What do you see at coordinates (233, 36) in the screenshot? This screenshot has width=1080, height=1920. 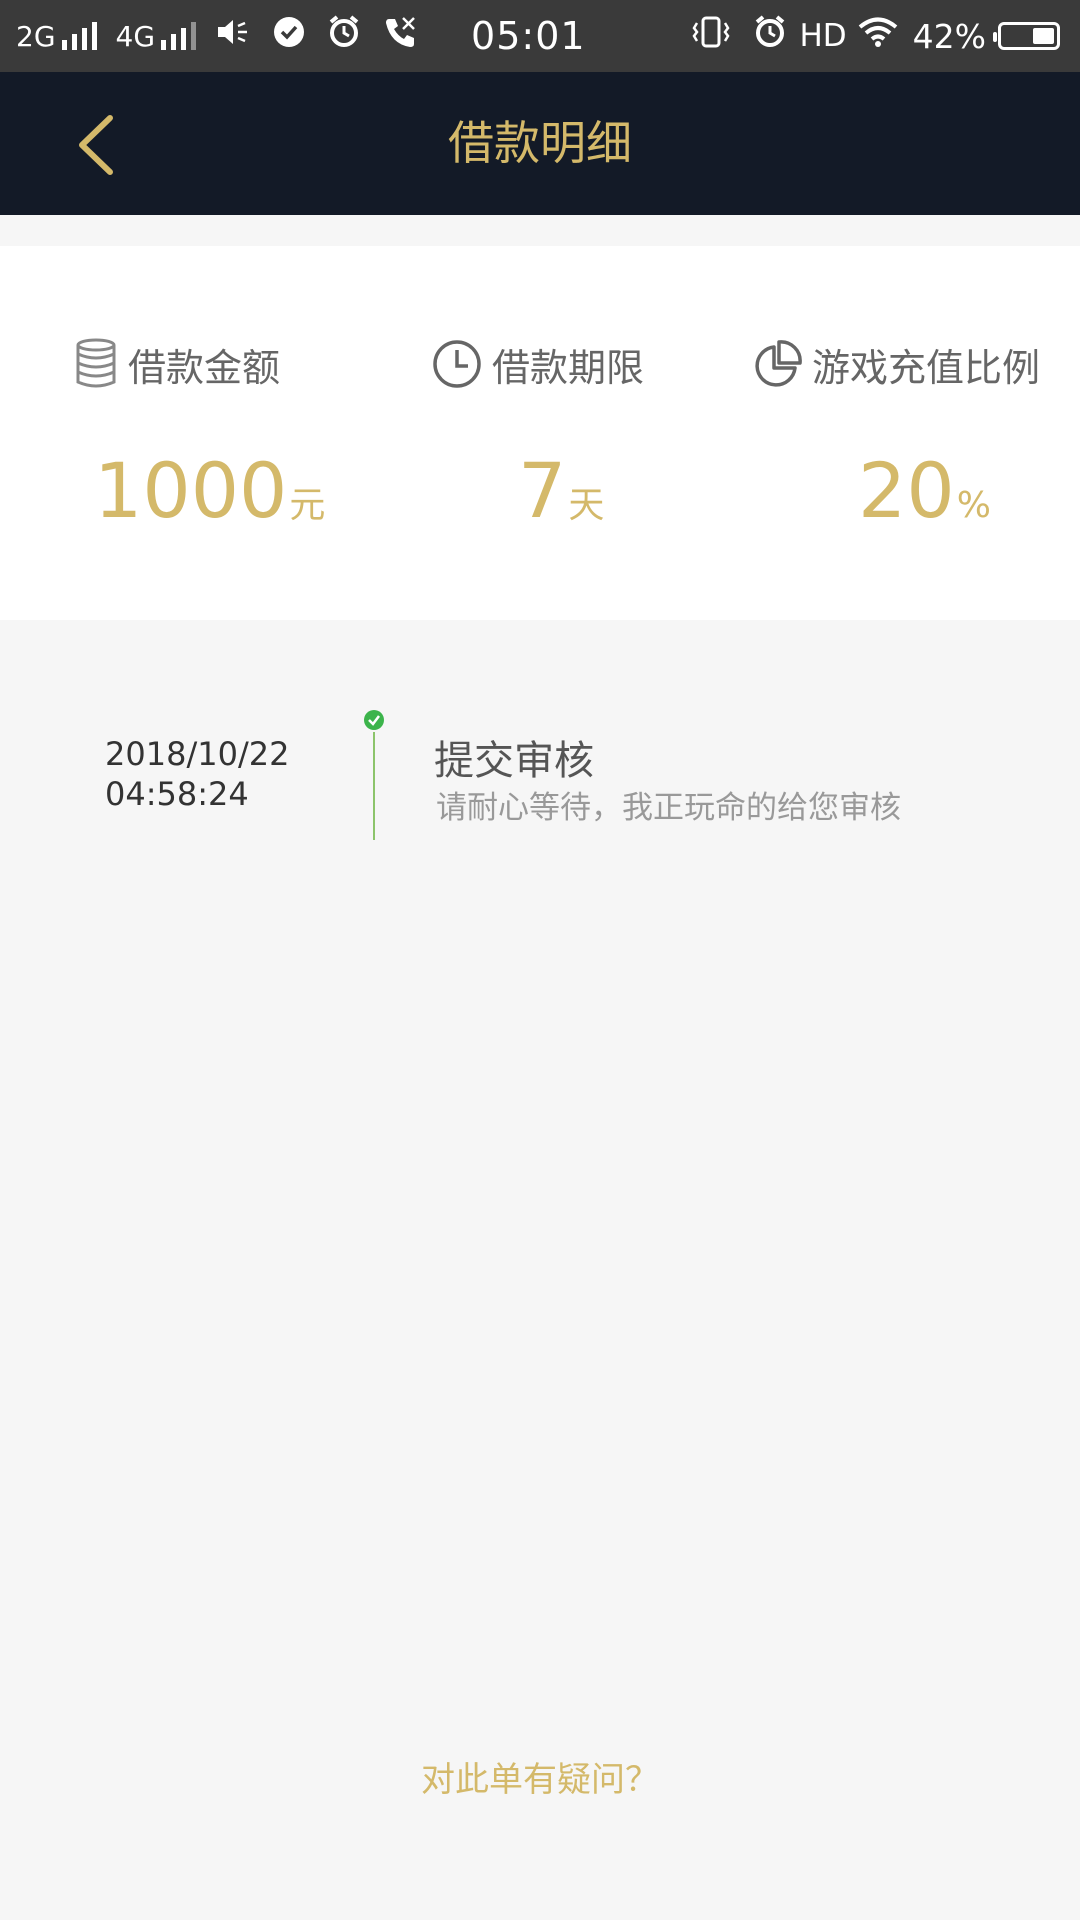 I see `speaker-icon` at bounding box center [233, 36].